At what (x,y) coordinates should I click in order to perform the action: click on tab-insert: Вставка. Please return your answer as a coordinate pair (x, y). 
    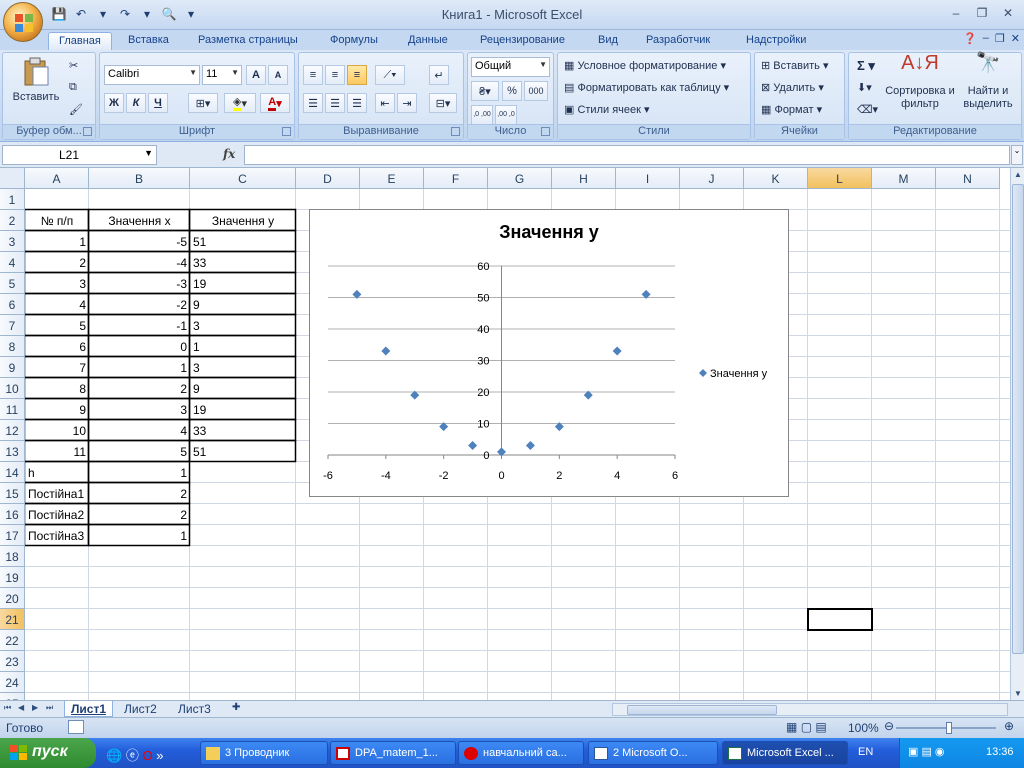
    Looking at the image, I should click on (148, 41).